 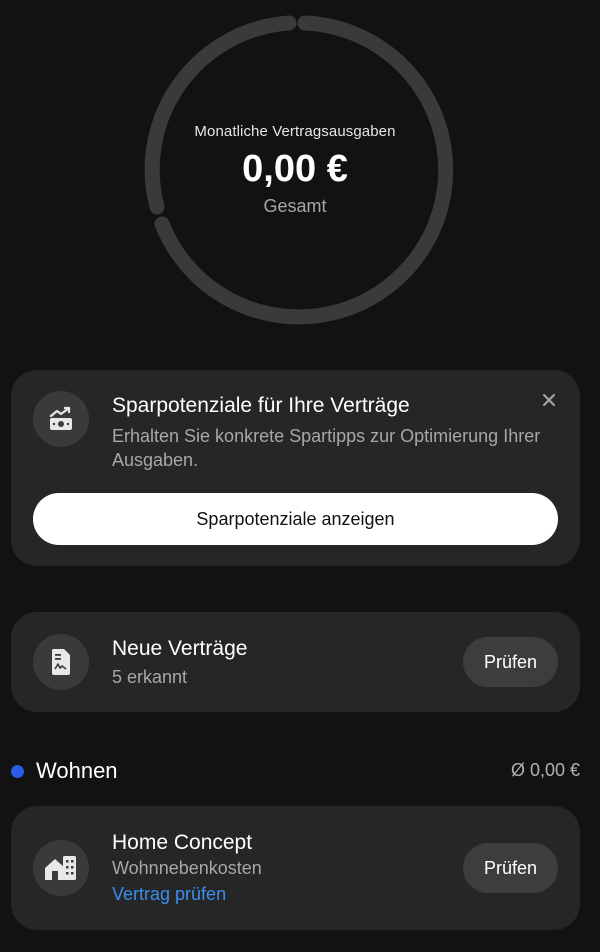 I want to click on savings-card-title: Sparpotenziale für Ihre Verträge, so click(x=261, y=405).